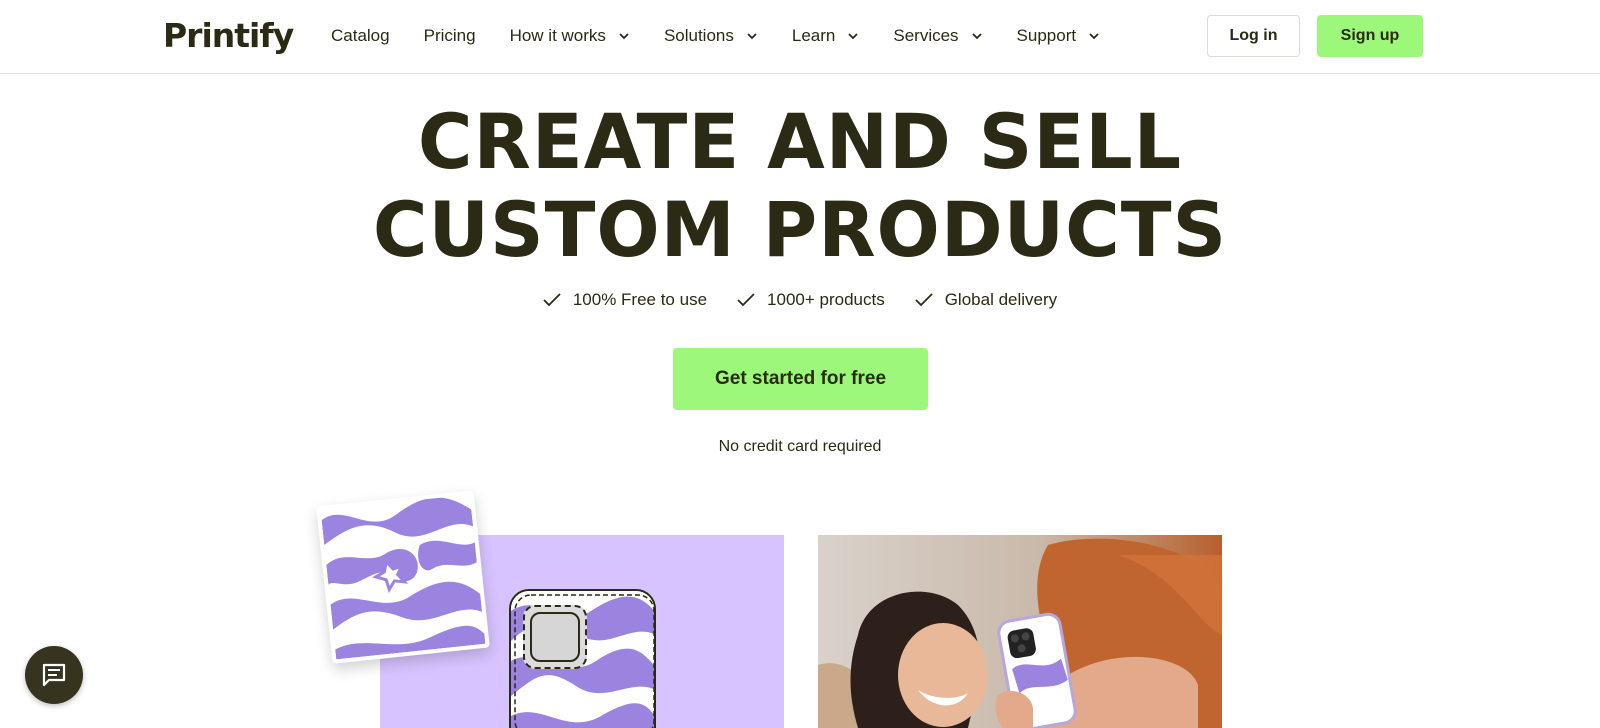 Image resolution: width=1600 pixels, height=728 pixels. What do you see at coordinates (640, 299) in the screenshot?
I see `feature-label: 100% Free to use` at bounding box center [640, 299].